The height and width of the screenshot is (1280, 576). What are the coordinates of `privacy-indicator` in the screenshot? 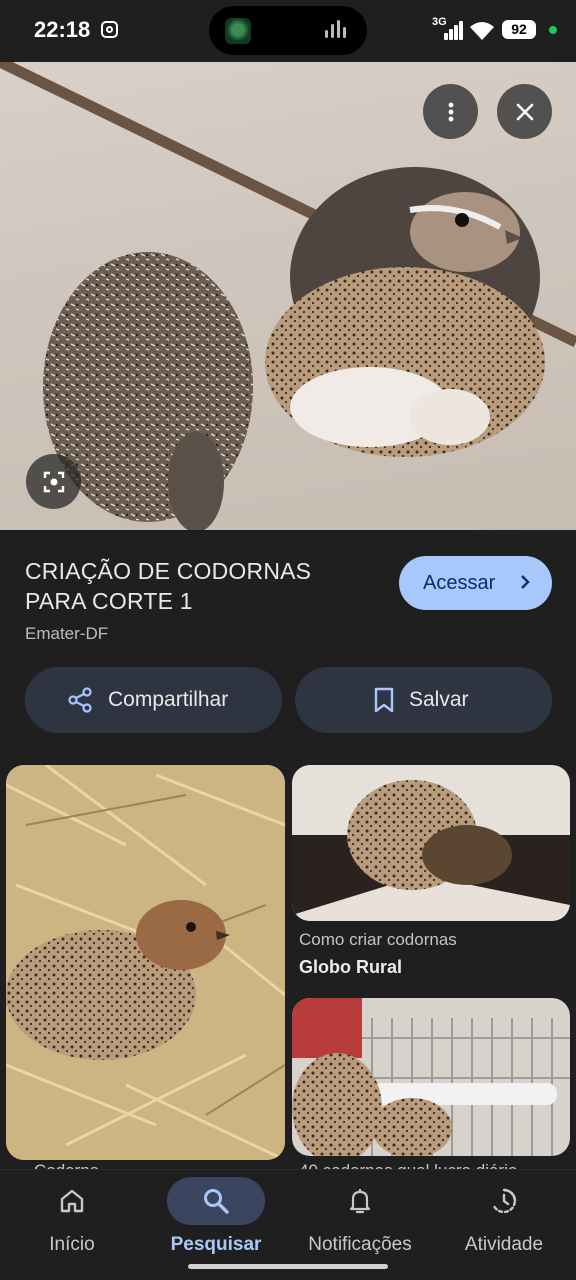 It's located at (553, 30).